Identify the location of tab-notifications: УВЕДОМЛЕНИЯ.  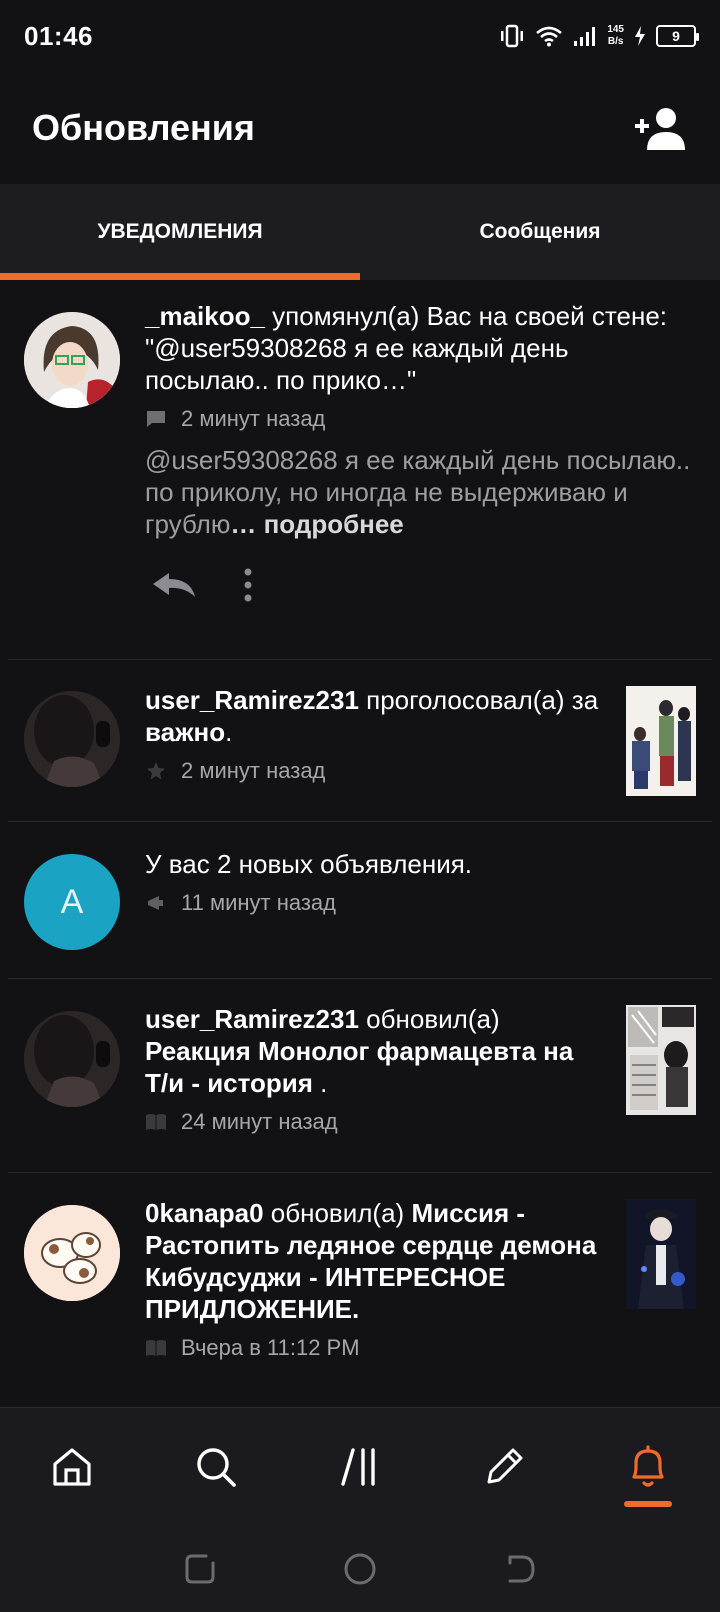
(180, 232).